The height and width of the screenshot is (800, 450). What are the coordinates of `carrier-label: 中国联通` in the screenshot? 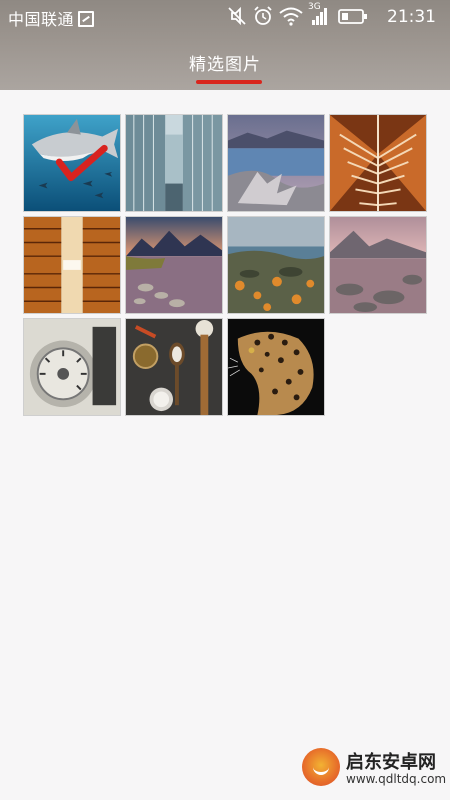 It's located at (51, 18).